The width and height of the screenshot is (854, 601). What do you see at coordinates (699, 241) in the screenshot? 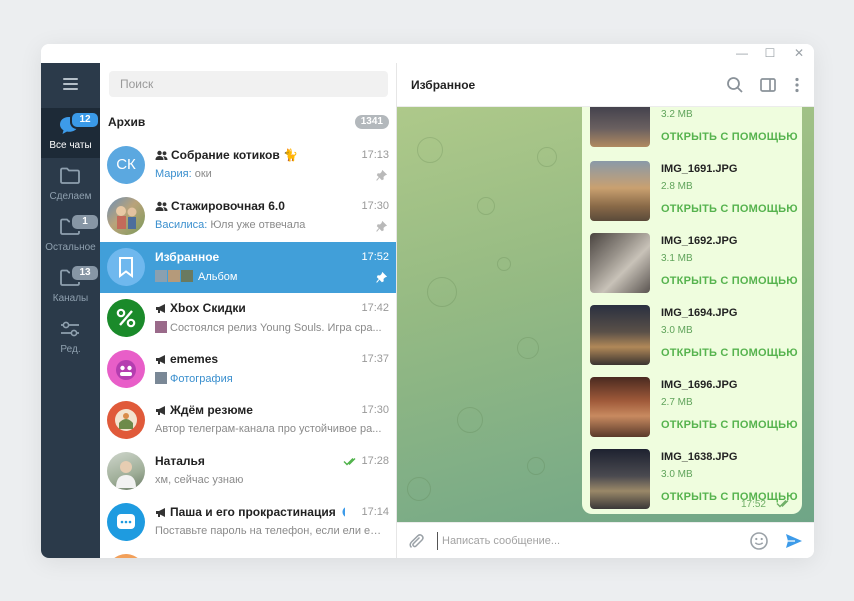
I see `file-name: IMG_1692.JPG` at bounding box center [699, 241].